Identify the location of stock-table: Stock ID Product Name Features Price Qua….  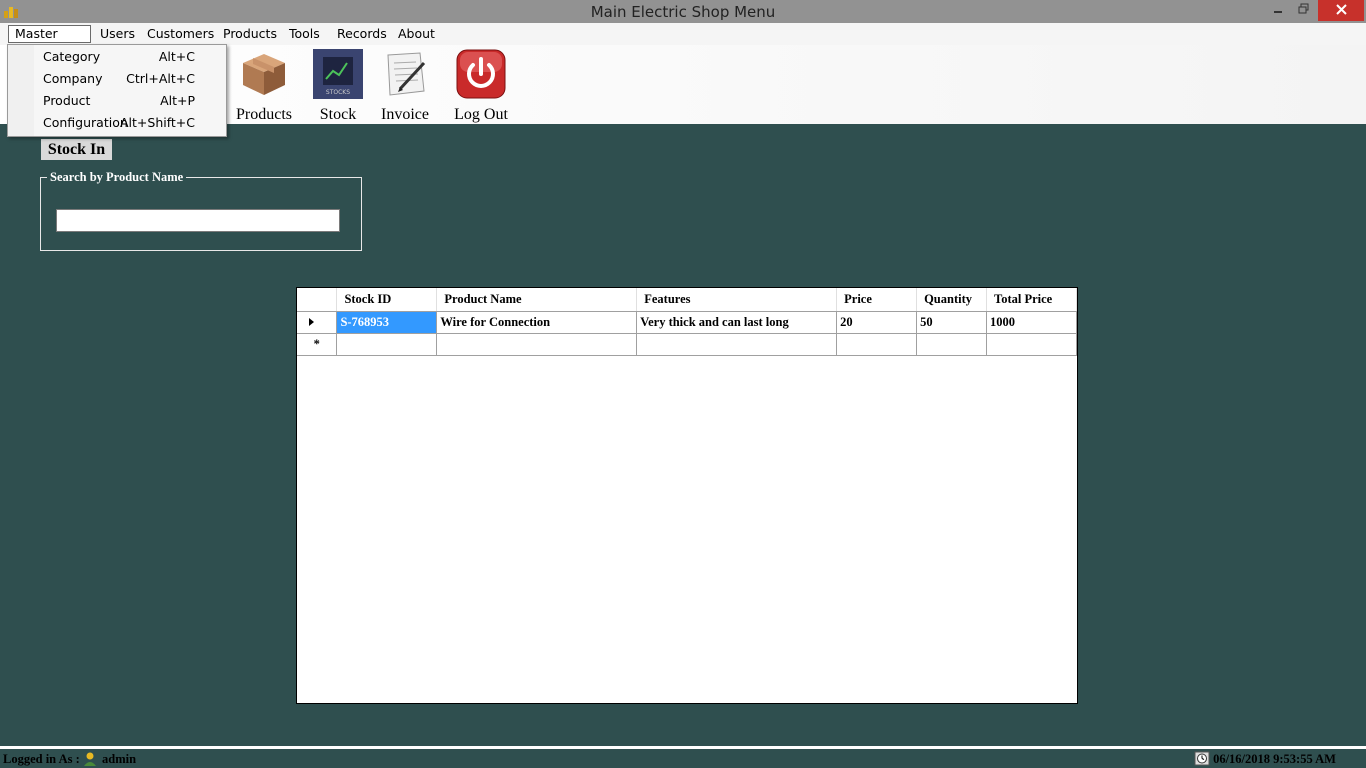
(687, 322).